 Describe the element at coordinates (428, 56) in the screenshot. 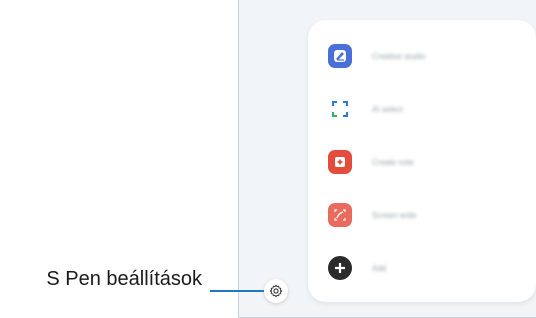

I see `menu-item-creative-studio: Creative studio` at that location.